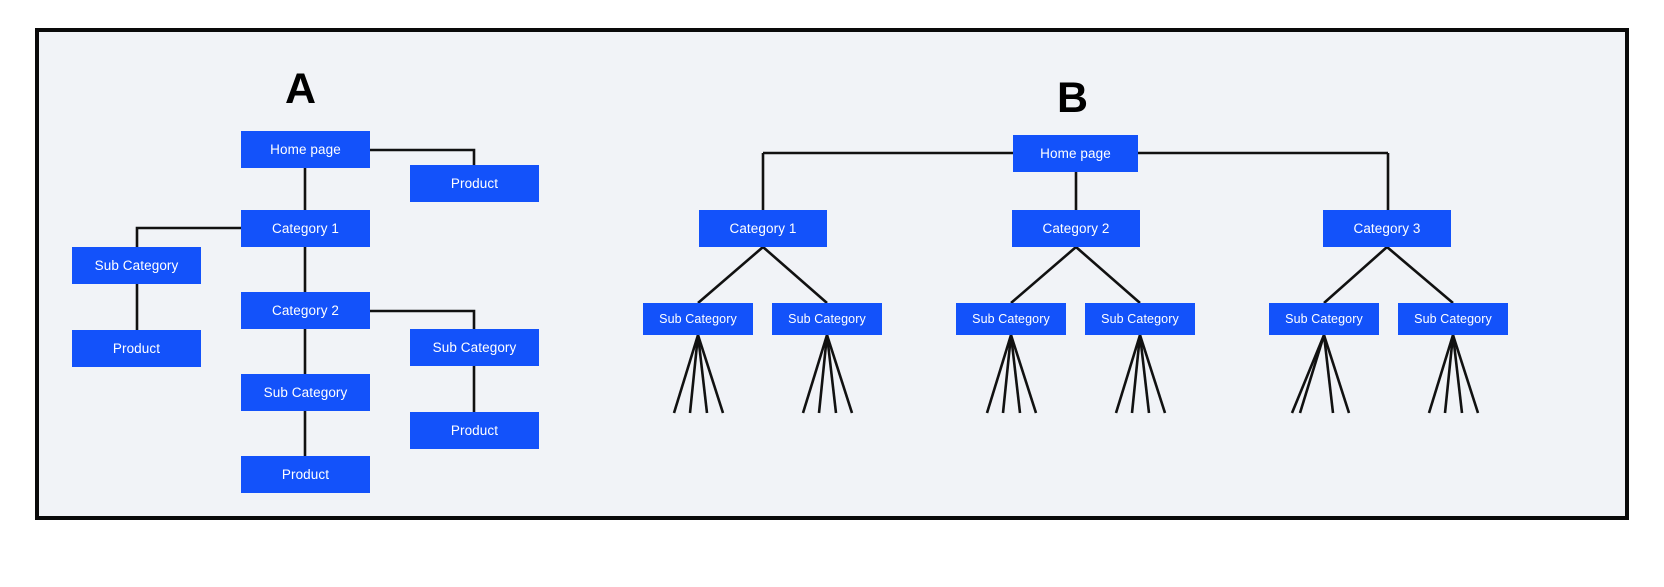 This screenshot has width=1664, height=587. I want to click on node-b-sub-5: Sub Category, so click(1324, 319).